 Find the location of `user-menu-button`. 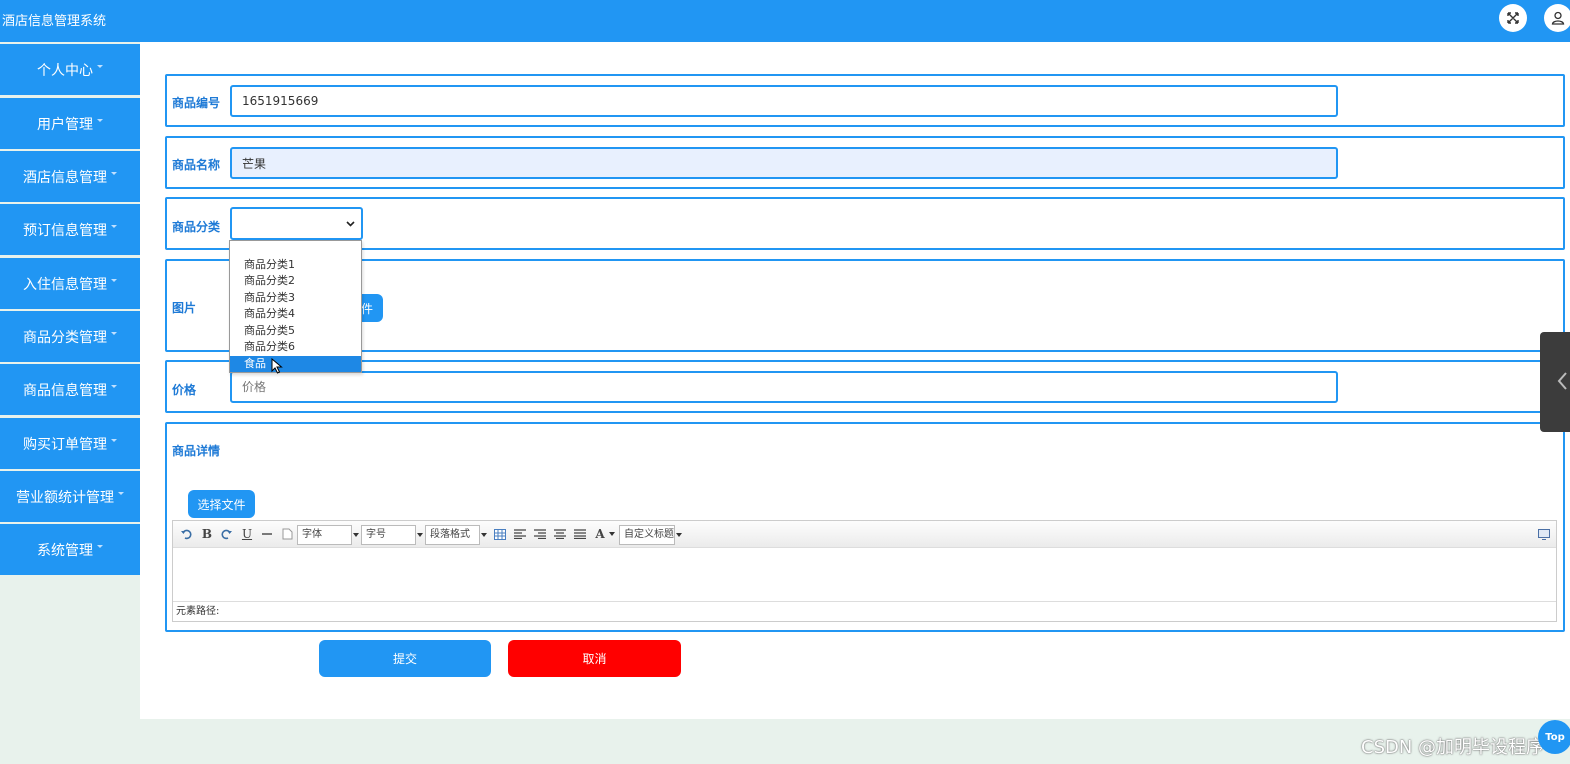

user-menu-button is located at coordinates (1557, 18).